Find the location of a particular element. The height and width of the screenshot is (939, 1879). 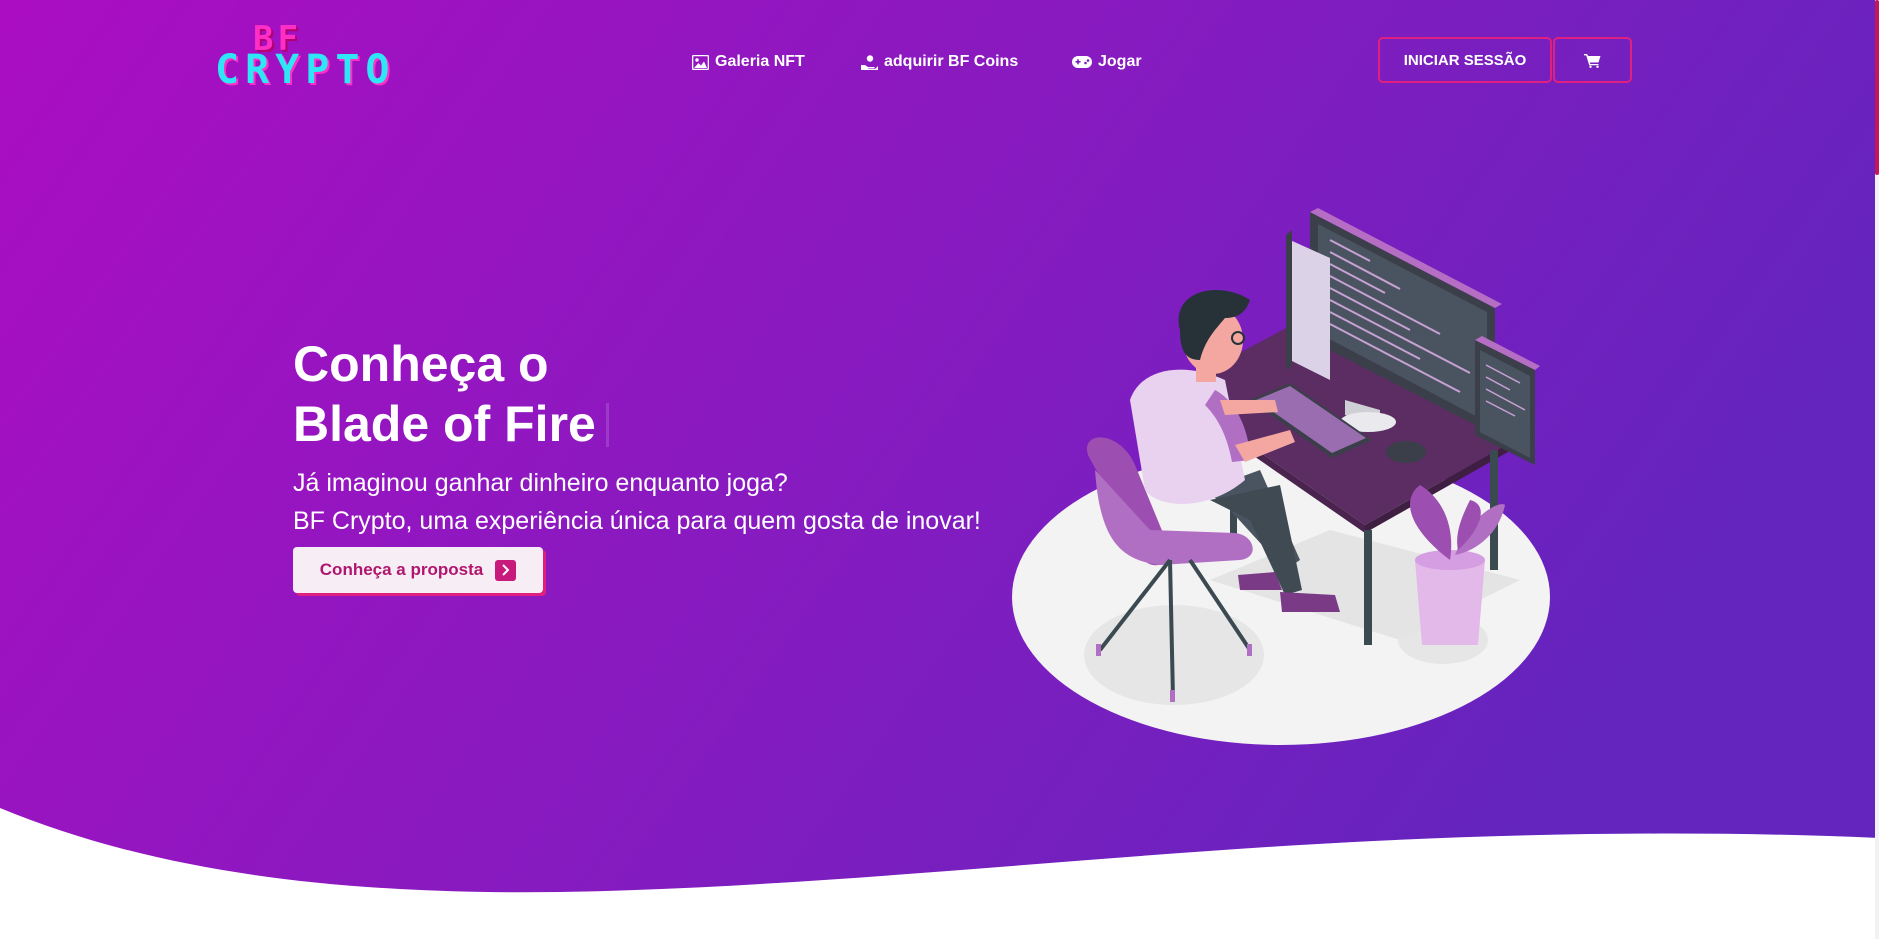

cart-button is located at coordinates (1592, 60).